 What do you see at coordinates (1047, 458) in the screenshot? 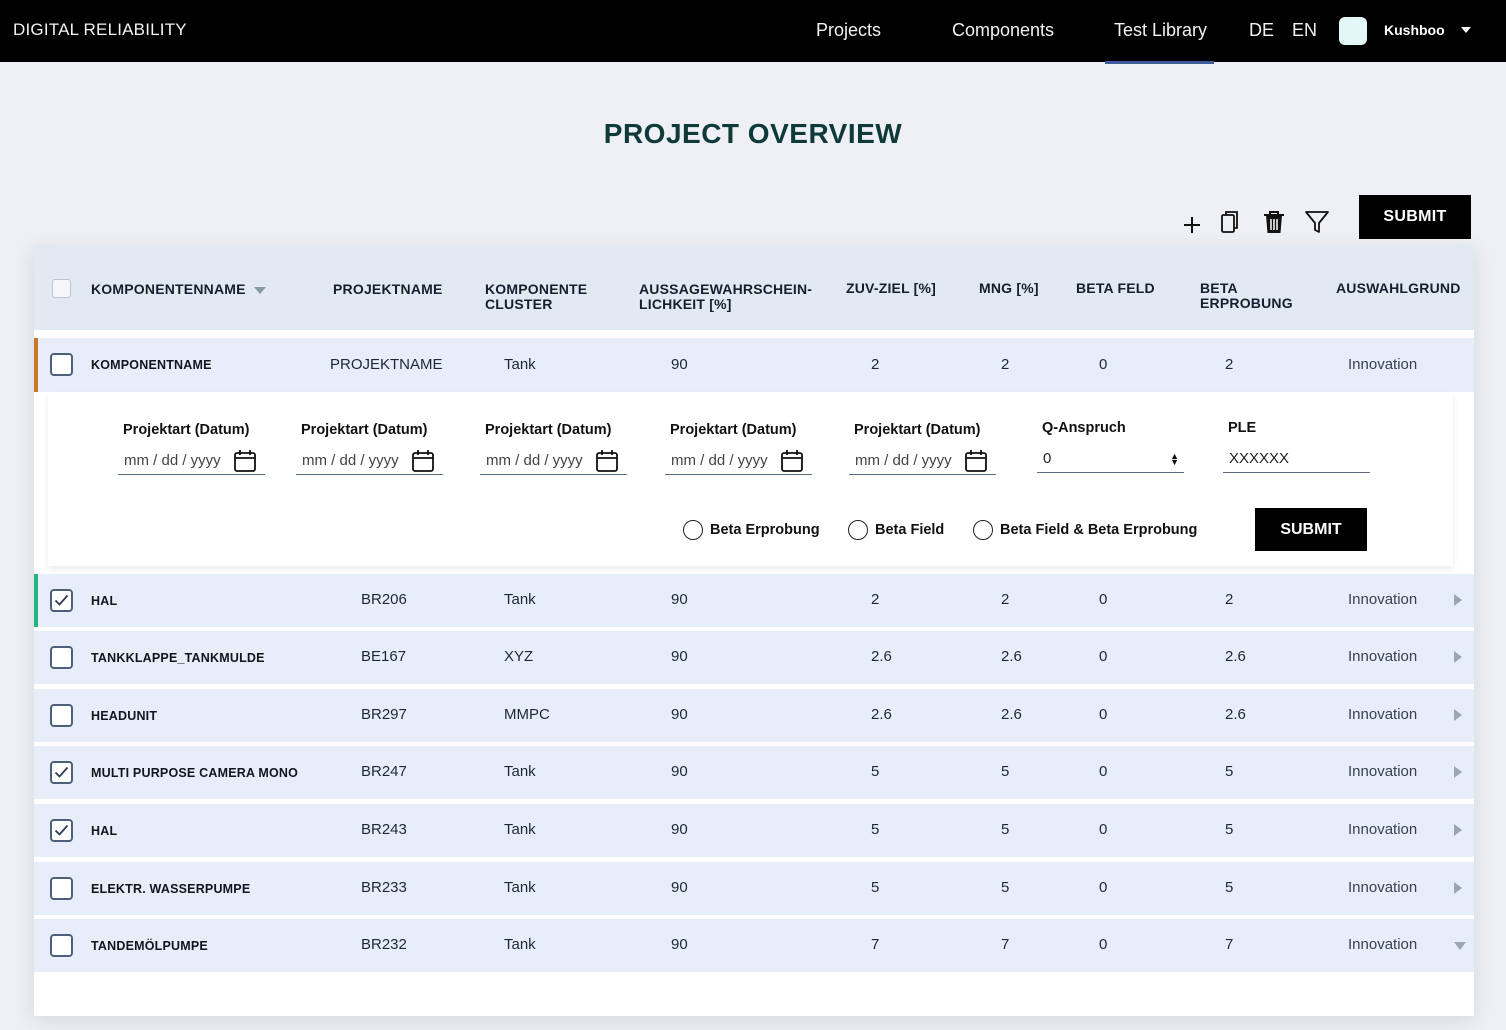
I see `q-anspruch-value: 0` at bounding box center [1047, 458].